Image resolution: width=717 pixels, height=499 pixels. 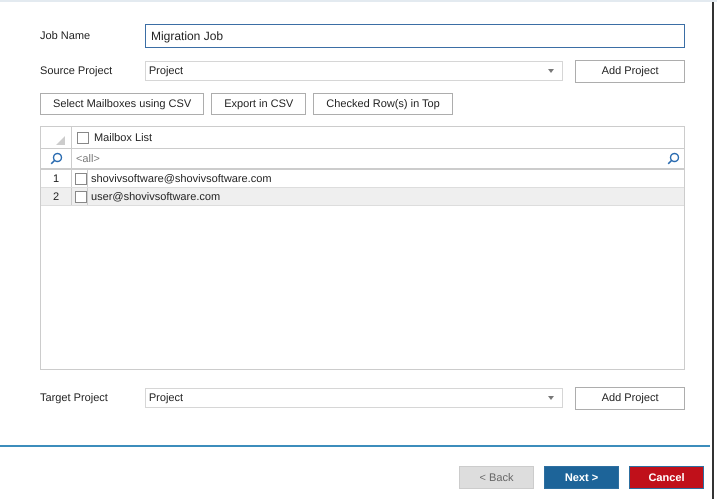 What do you see at coordinates (415, 36) in the screenshot?
I see `job-name-field: Migration Job` at bounding box center [415, 36].